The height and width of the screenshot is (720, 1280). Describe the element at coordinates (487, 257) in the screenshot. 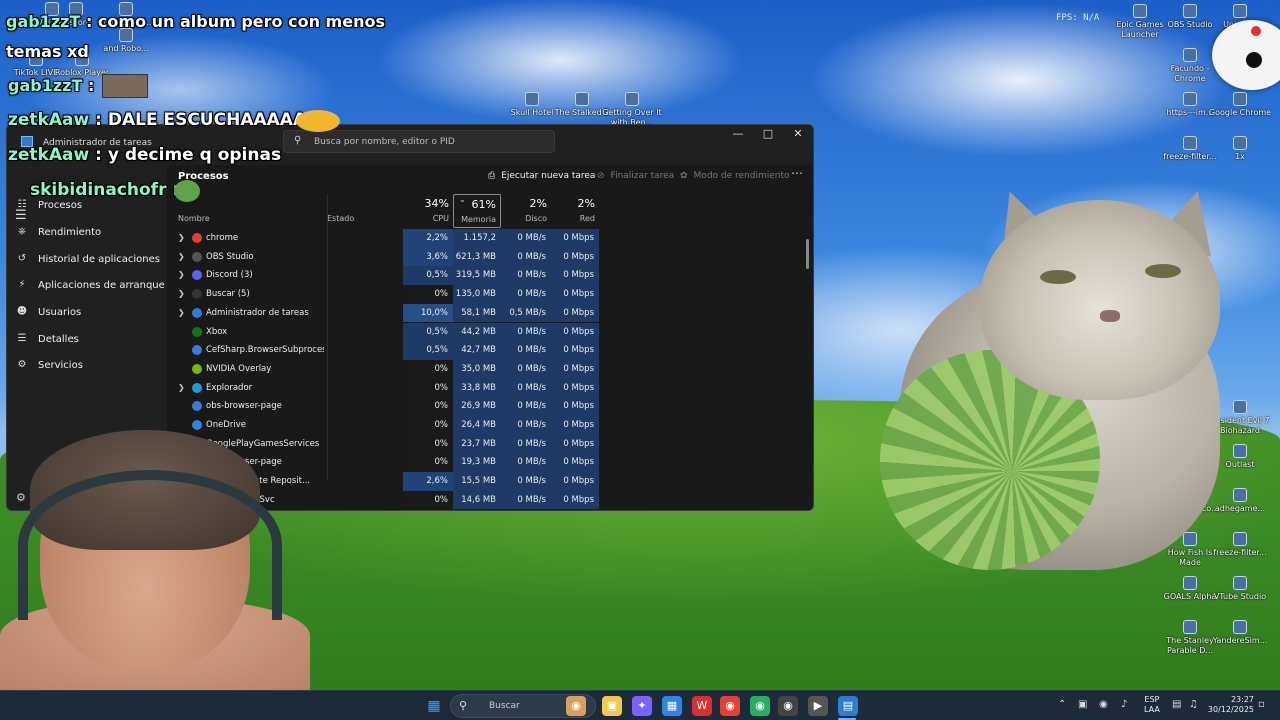

I see `table-row: ❯ OBS Studio 3,6% 621,3 MB 0 MB/s 0 Mbps` at that location.